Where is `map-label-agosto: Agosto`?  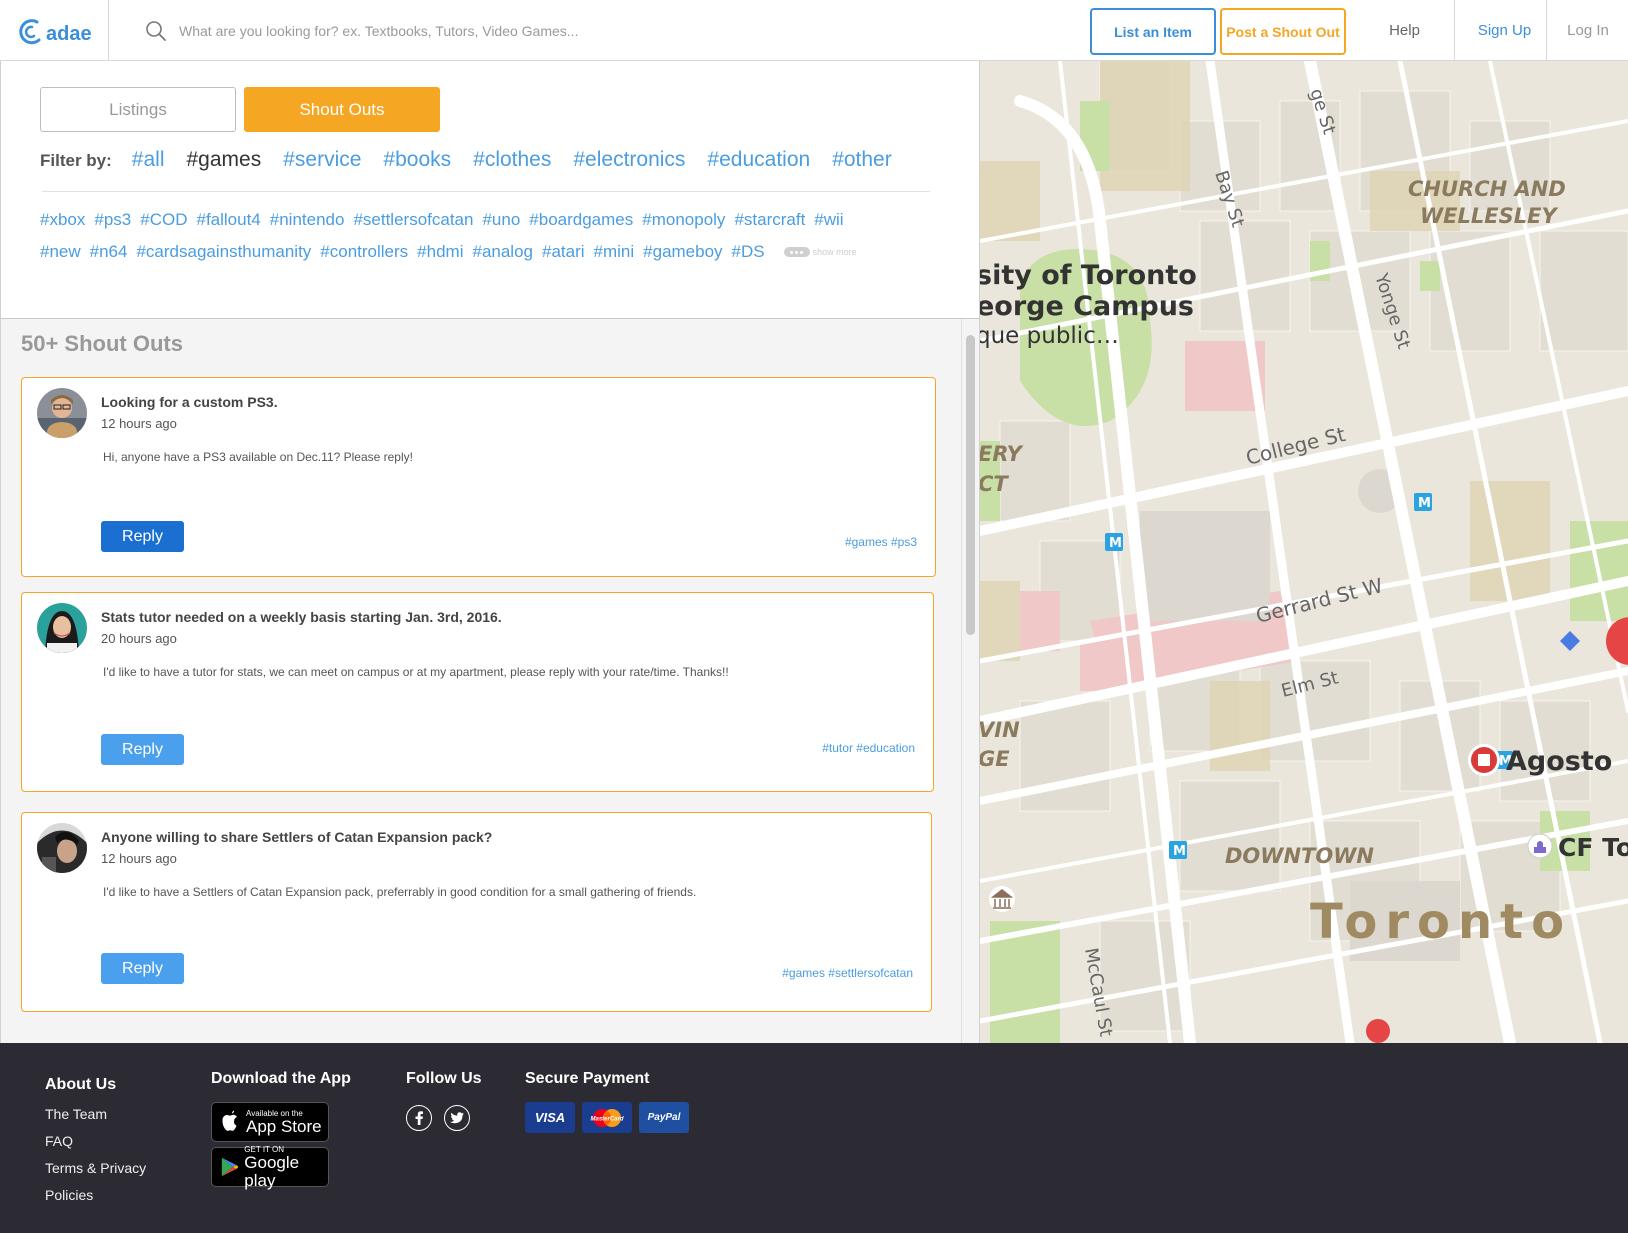
map-label-agosto: Agosto is located at coordinates (1559, 761).